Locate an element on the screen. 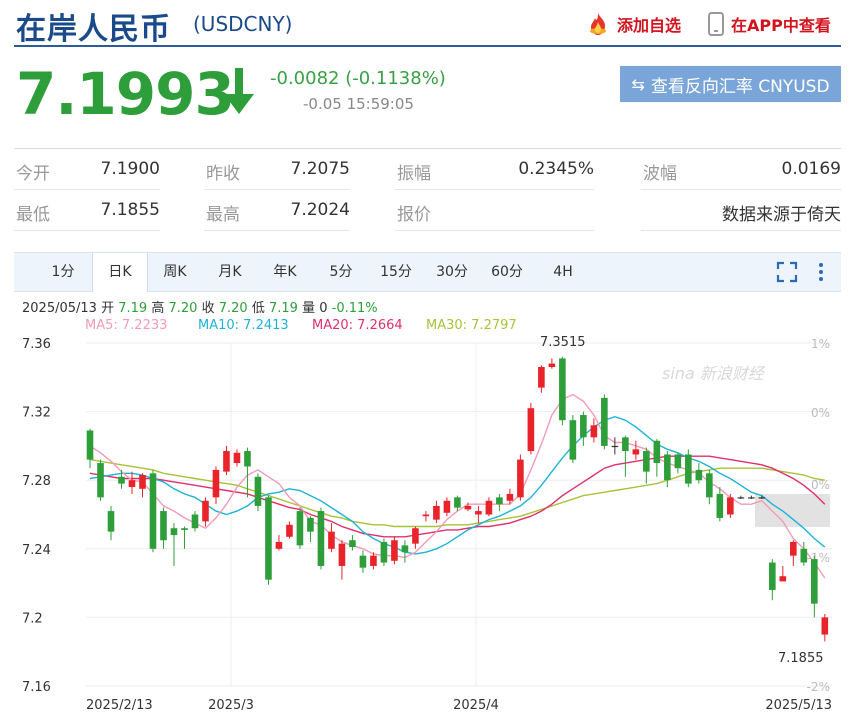  info-open-label: 开 is located at coordinates (108, 308).